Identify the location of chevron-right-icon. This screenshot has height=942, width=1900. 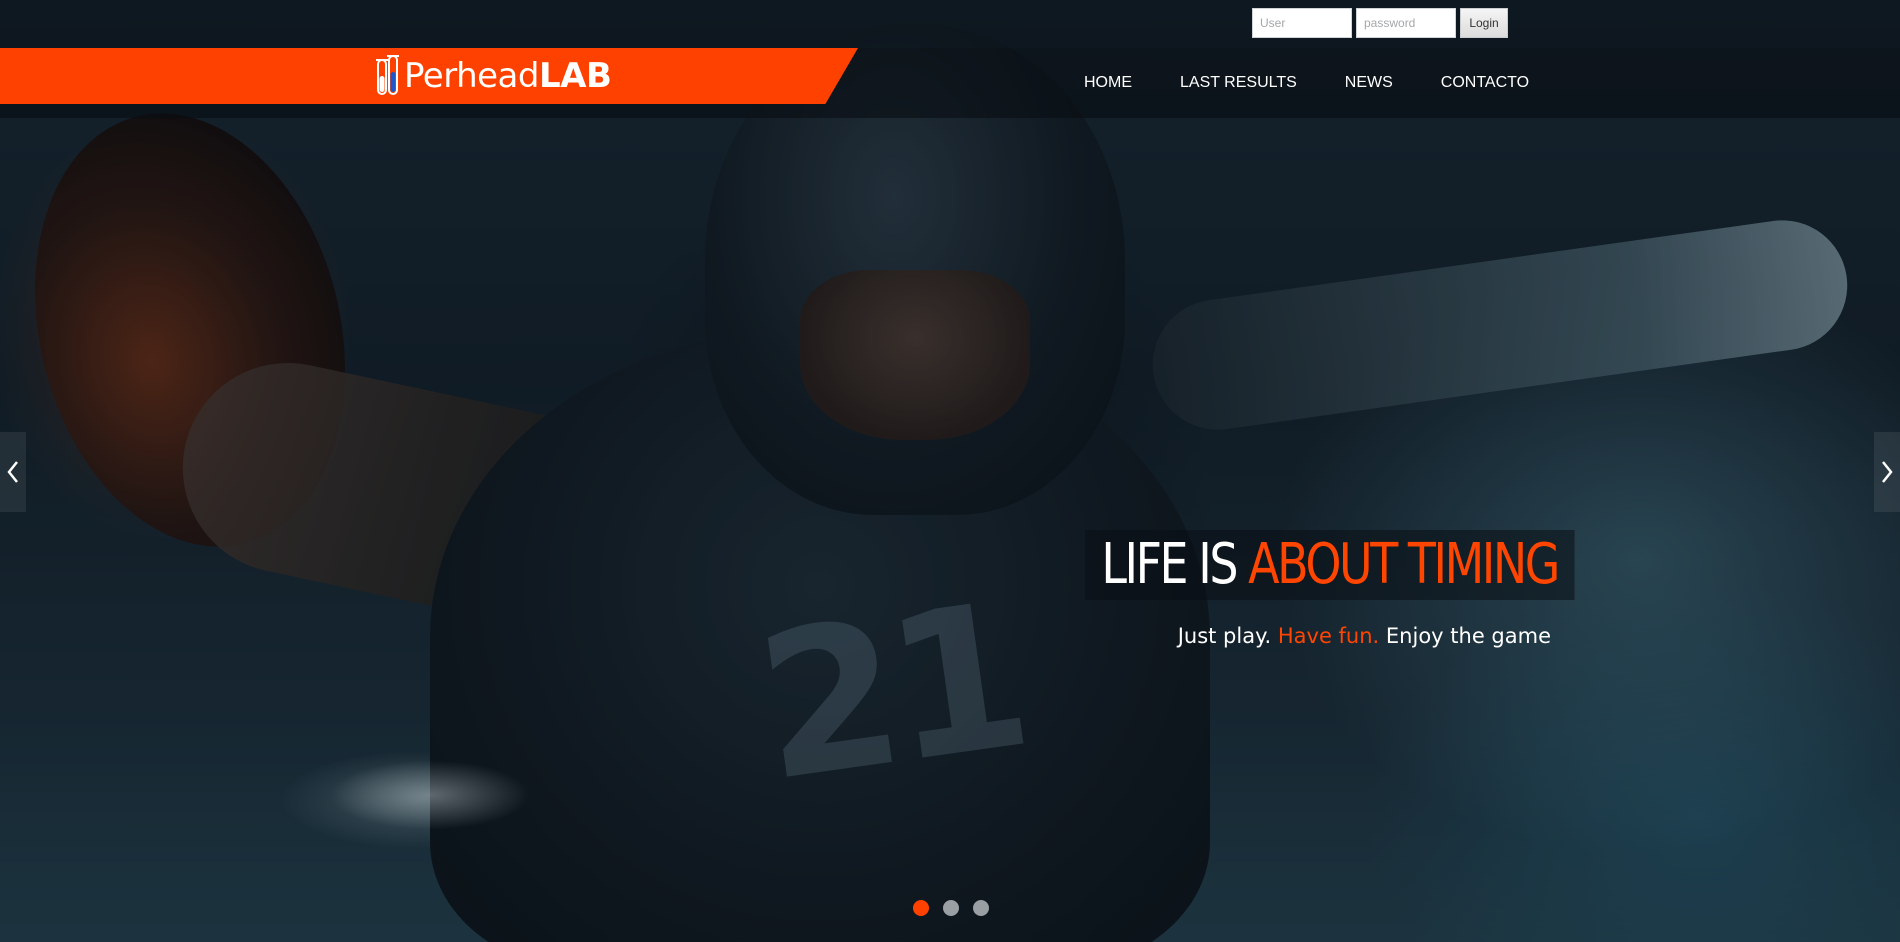
(1887, 472).